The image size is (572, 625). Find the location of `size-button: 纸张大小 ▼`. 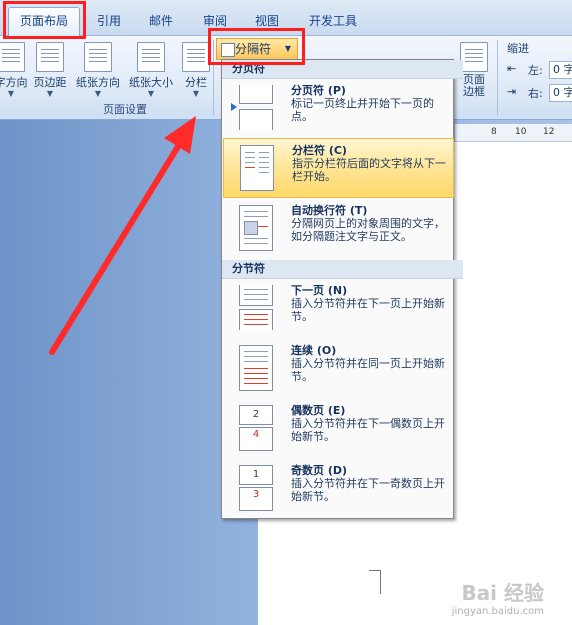

size-button: 纸张大小 ▼ is located at coordinates (151, 69).